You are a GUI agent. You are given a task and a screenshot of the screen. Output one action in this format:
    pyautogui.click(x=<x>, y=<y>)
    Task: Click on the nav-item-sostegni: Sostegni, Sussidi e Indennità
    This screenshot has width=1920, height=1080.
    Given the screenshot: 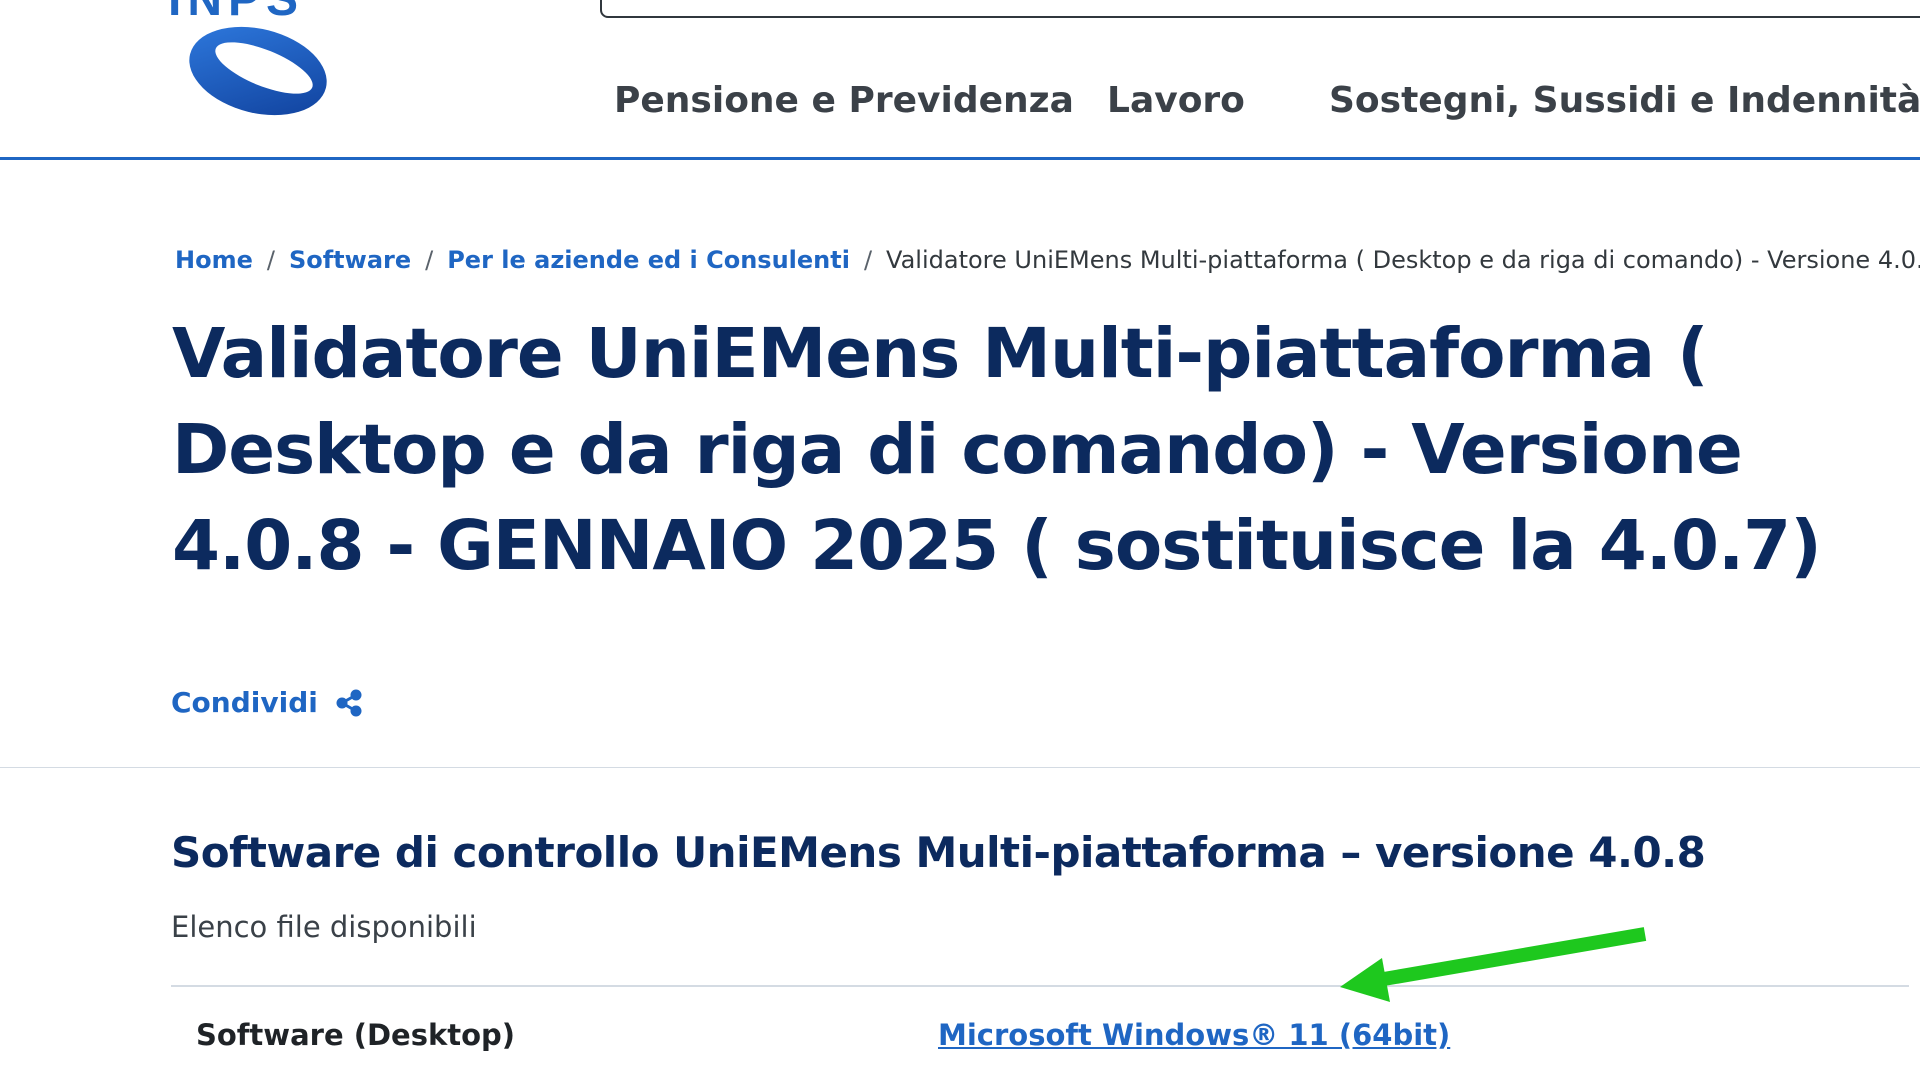 What is the action you would take?
    pyautogui.click(x=1624, y=100)
    